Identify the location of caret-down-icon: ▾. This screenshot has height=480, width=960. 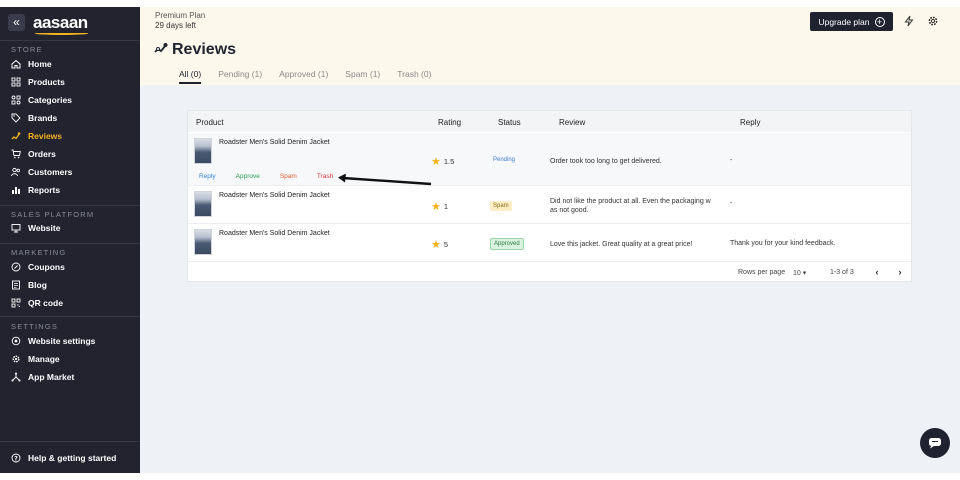
(804, 273).